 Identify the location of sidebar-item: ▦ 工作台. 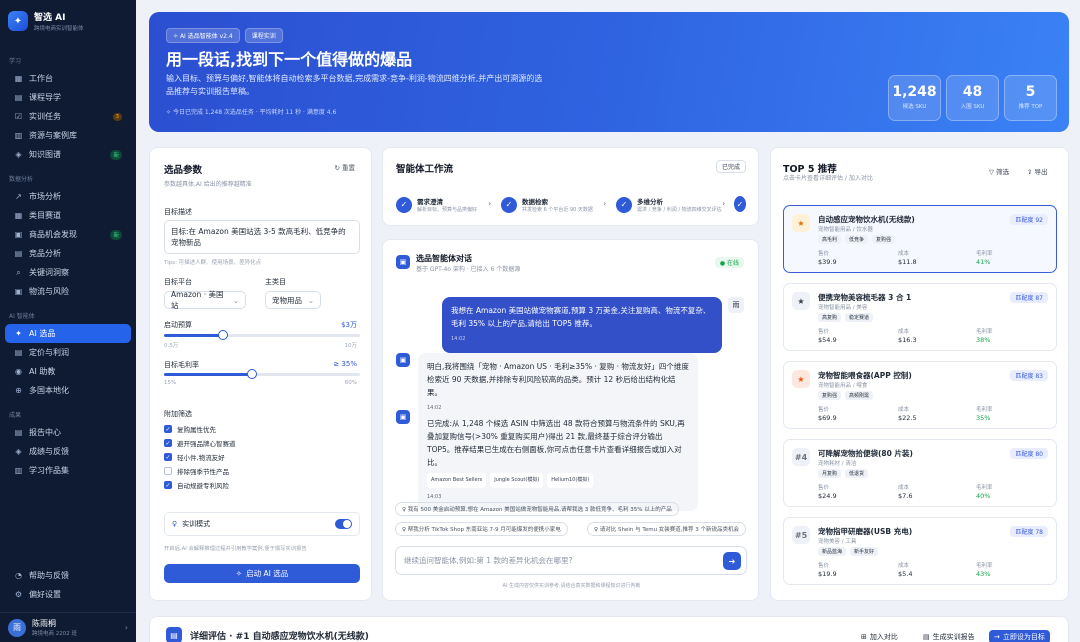
(68, 78).